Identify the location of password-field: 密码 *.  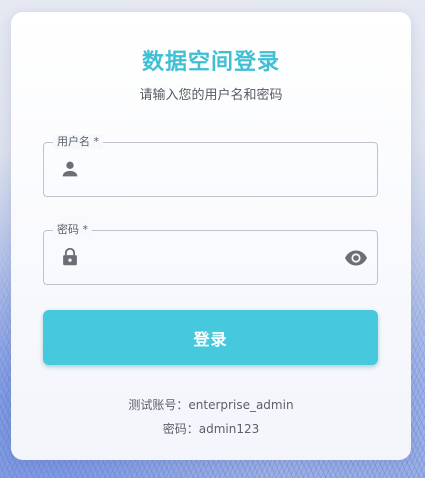
(210, 254).